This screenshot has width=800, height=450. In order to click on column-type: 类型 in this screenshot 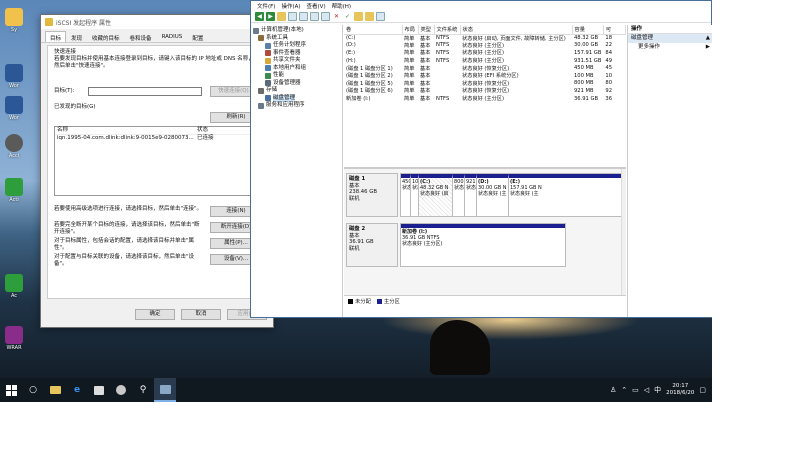, I will do `click(426, 30)`.